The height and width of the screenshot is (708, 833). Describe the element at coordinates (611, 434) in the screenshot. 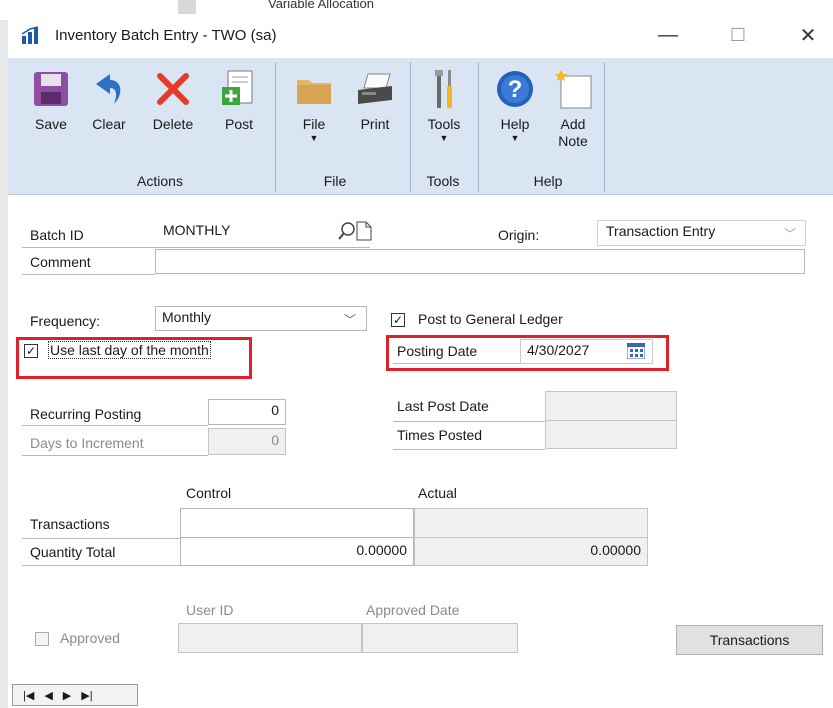

I see `times-posted-field` at that location.